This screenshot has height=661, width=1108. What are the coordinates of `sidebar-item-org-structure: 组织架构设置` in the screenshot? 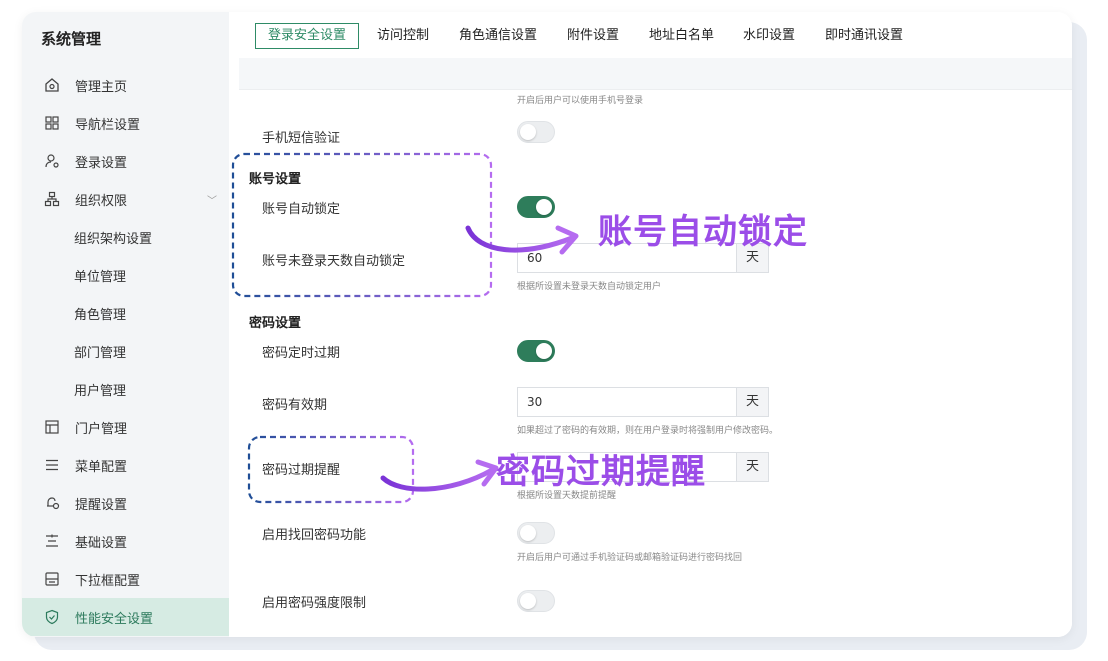 It's located at (125, 237).